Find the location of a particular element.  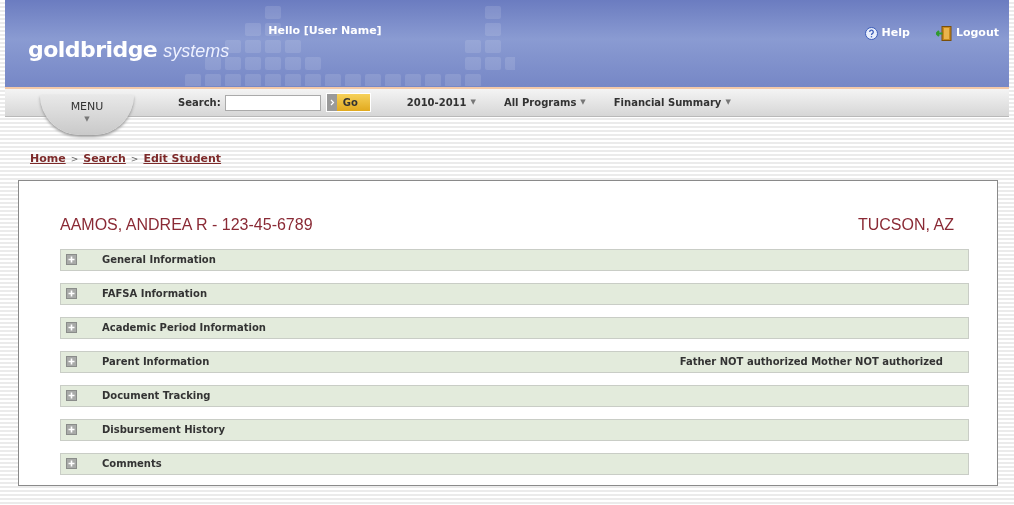

section-header: Parent Information Father NOT authorized Mother NOT authorized is located at coordinates (514, 361).